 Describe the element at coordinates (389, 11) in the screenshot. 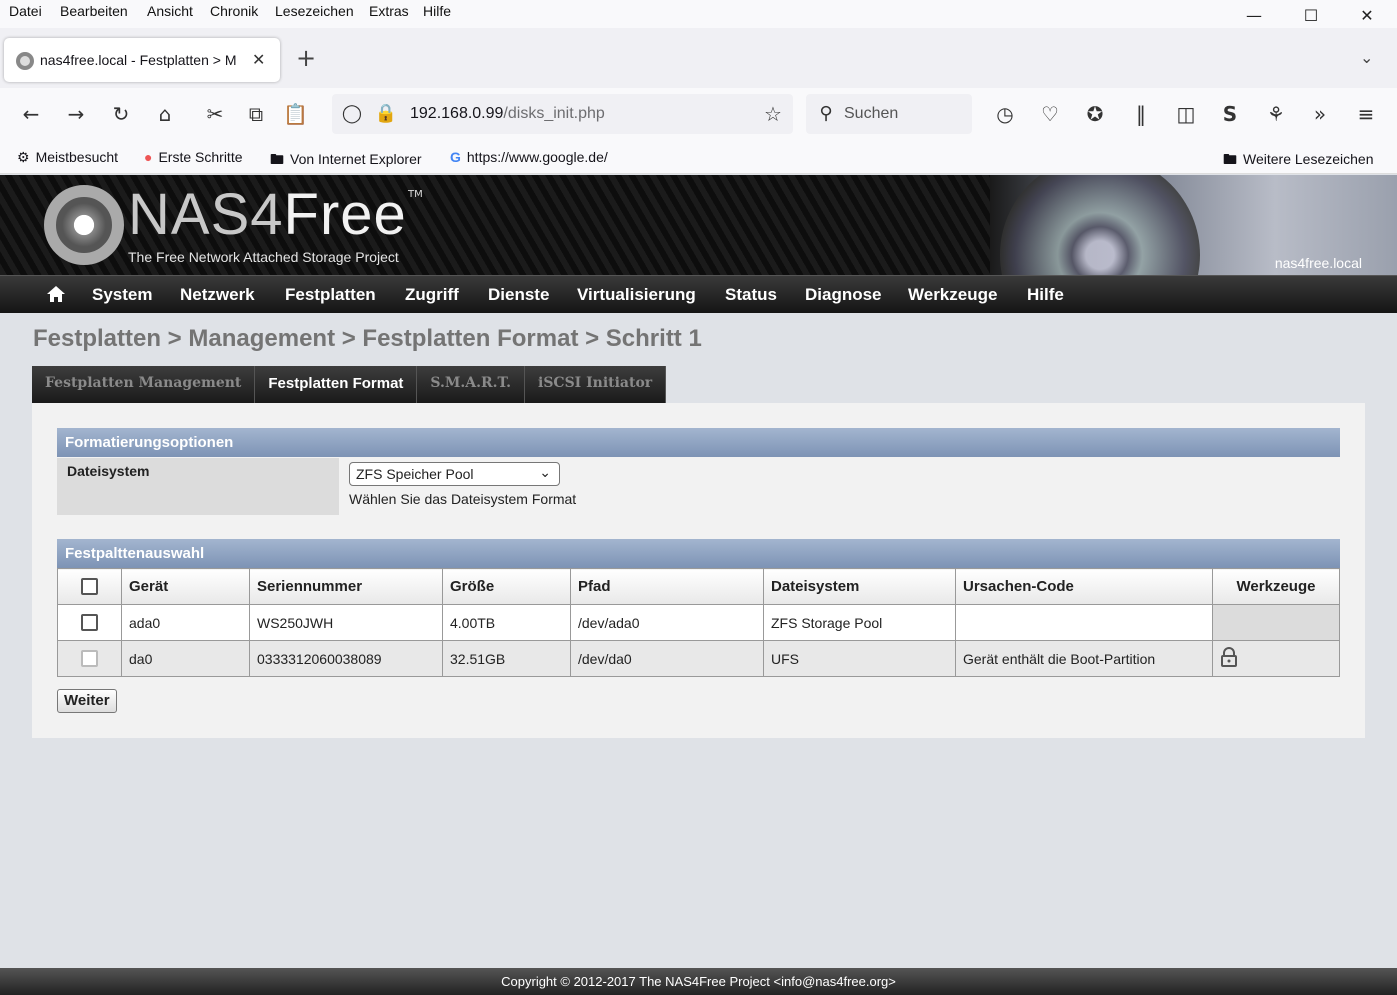

I see `menu-extras: Extras` at that location.